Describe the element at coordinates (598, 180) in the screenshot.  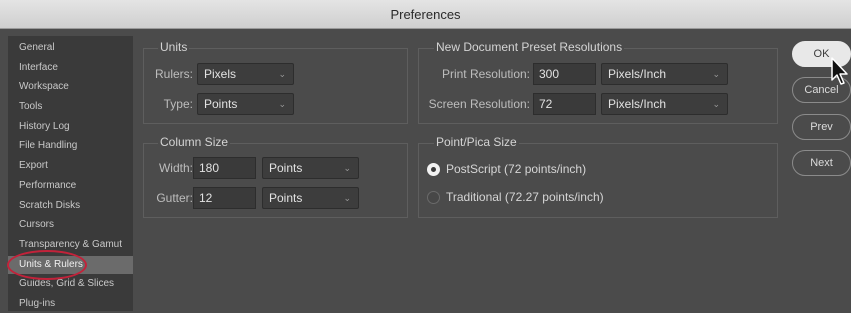
I see `point-pica-group` at that location.